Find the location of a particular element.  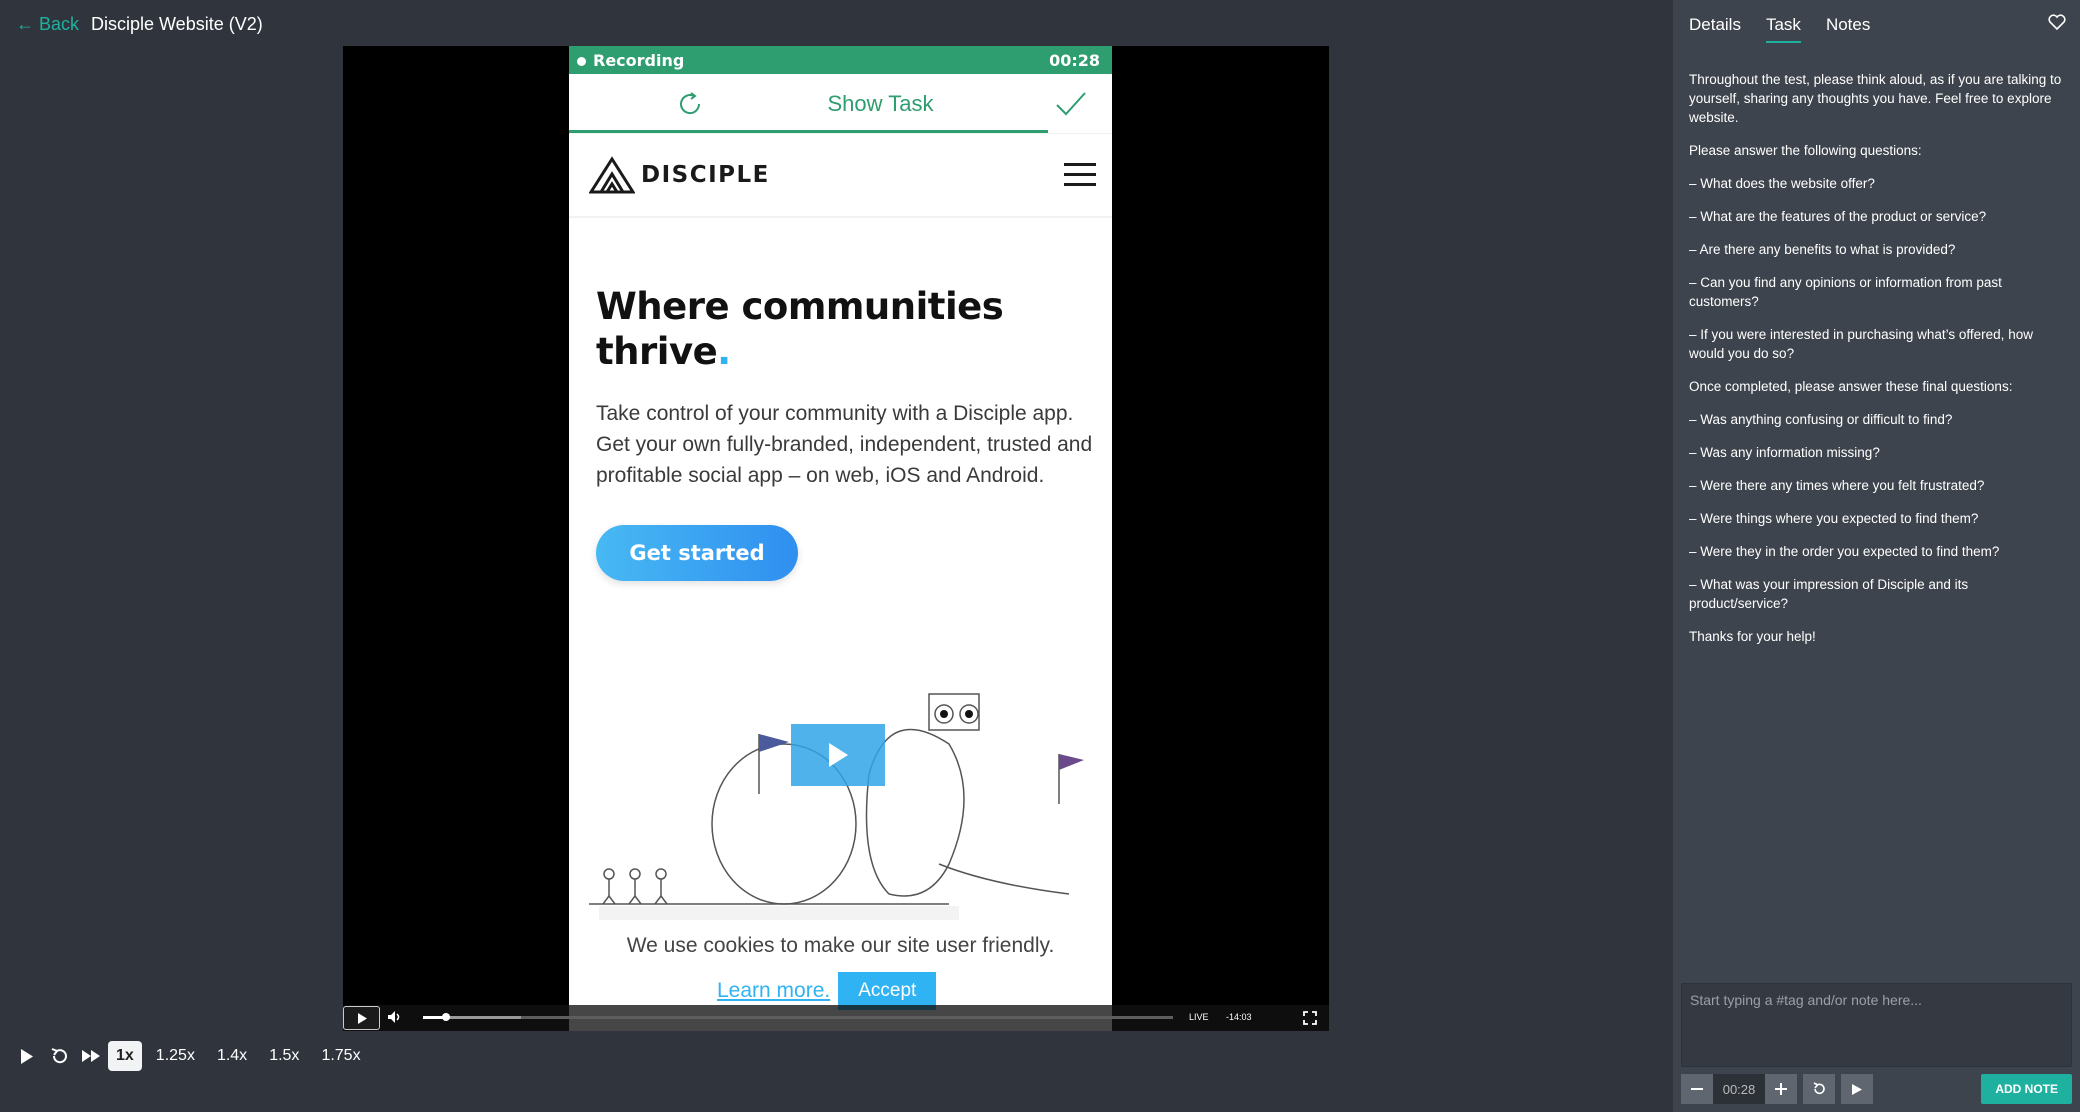

video-play-overlay is located at coordinates (838, 755).